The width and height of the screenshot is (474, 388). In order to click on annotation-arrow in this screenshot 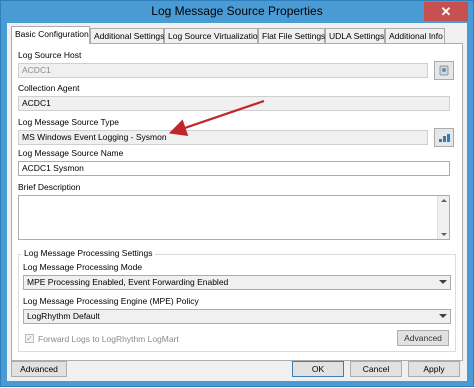, I will do `click(216, 118)`.